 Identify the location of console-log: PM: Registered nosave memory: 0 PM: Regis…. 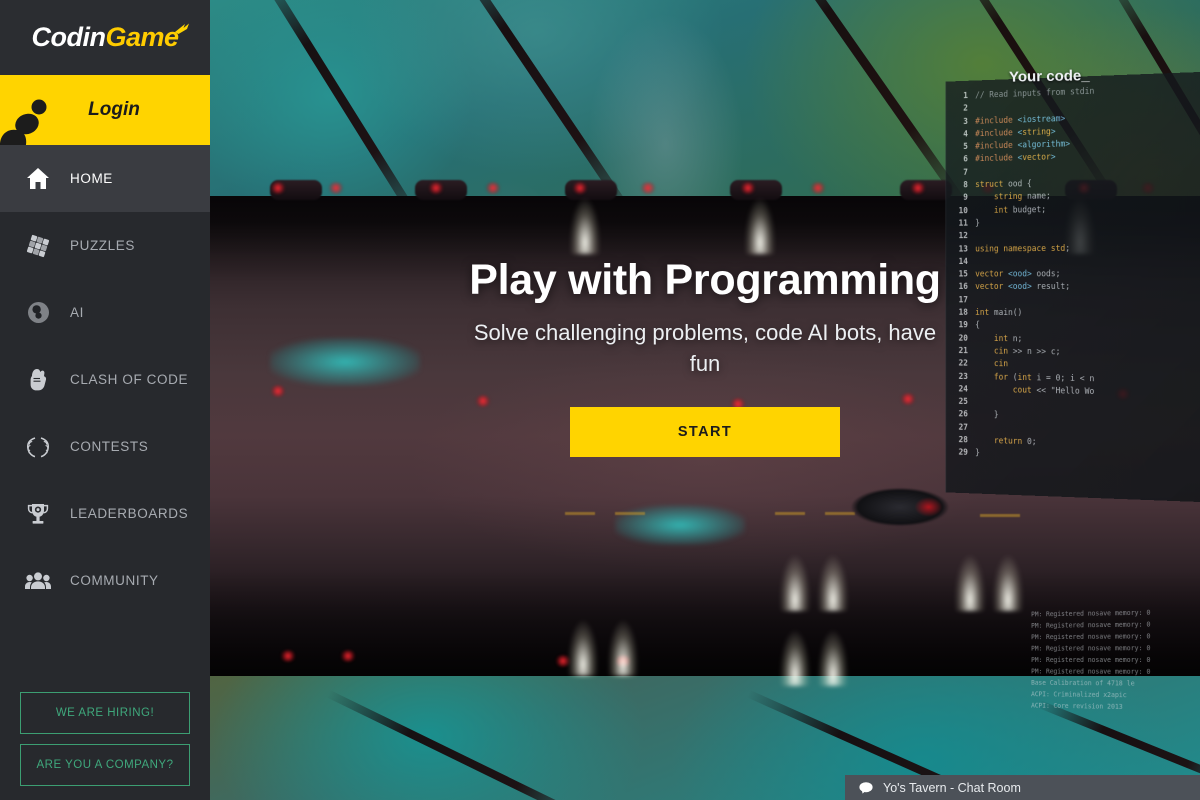
(1112, 661).